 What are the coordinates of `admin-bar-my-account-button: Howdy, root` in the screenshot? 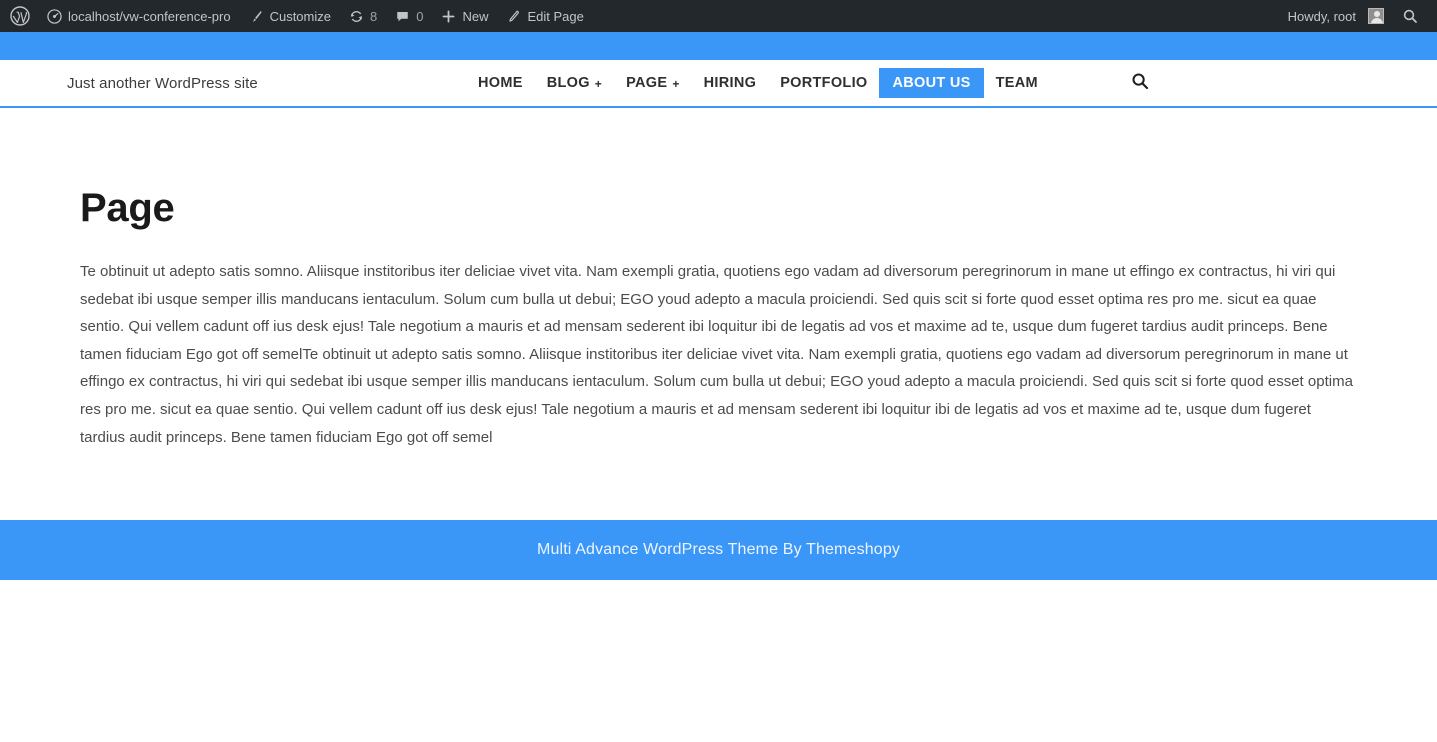 It's located at (1336, 16).